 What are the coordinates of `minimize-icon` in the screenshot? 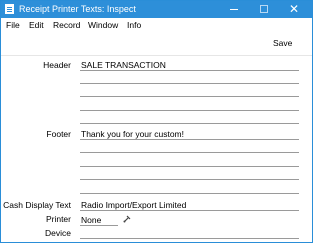 It's located at (234, 9).